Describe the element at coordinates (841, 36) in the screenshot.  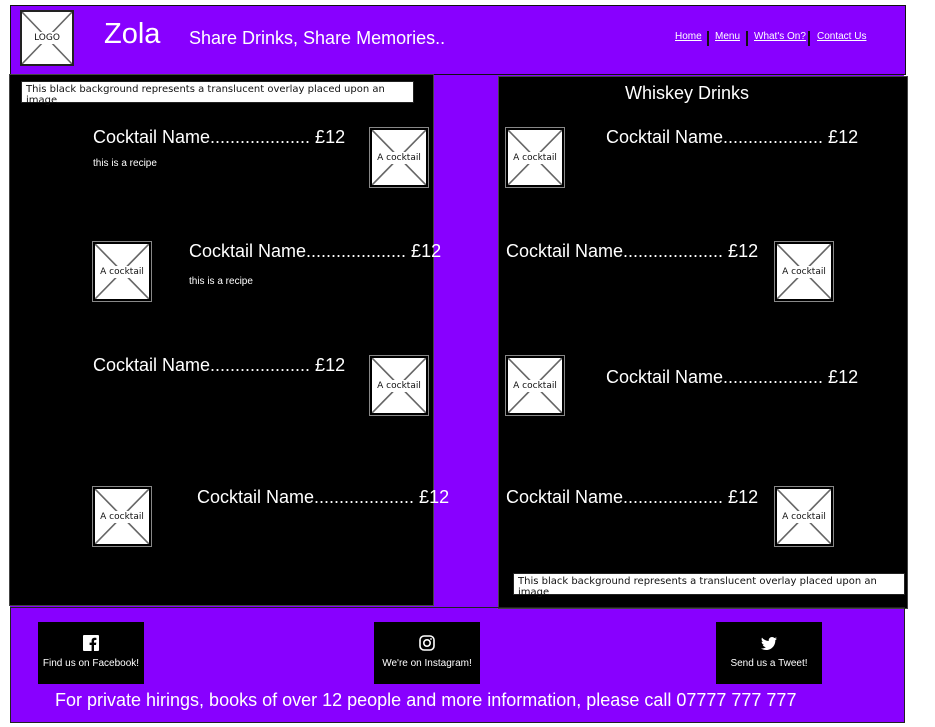
I see `nav-contact-us: Contact Us` at that location.